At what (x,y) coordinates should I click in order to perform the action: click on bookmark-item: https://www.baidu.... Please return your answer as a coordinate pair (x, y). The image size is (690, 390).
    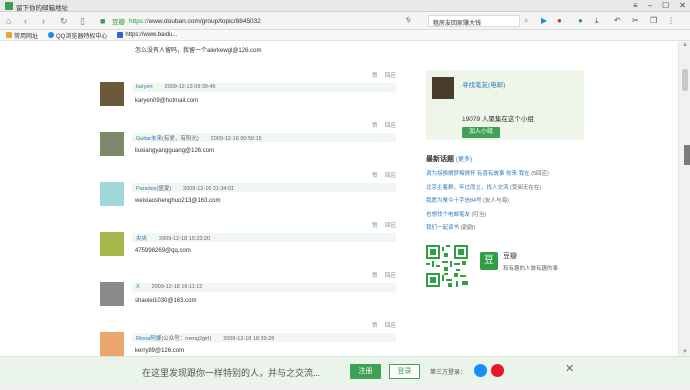
    Looking at the image, I should click on (147, 35).